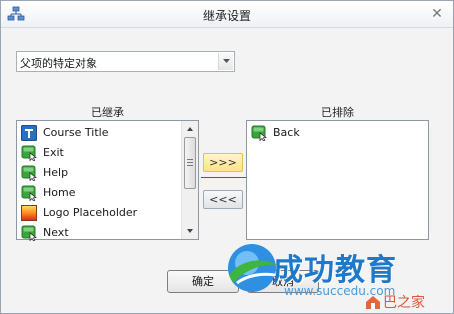 The height and width of the screenshot is (314, 454). What do you see at coordinates (286, 132) in the screenshot?
I see `list-item-label: Back` at bounding box center [286, 132].